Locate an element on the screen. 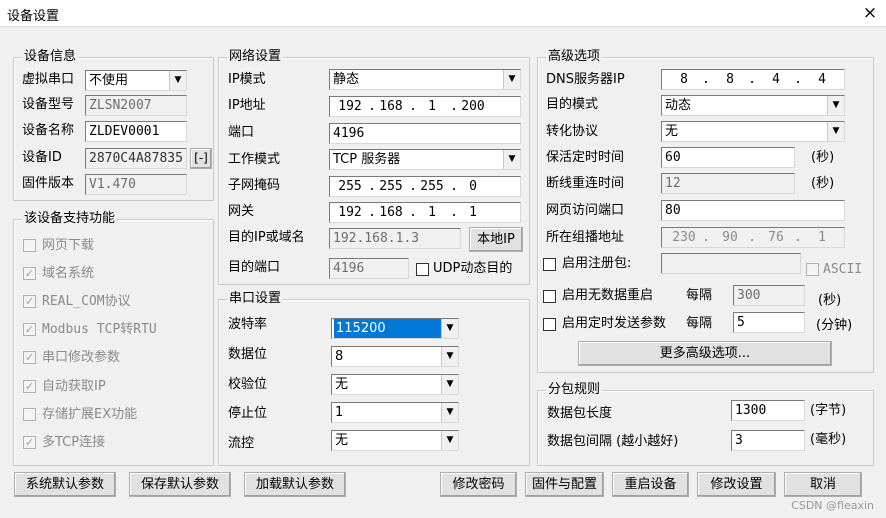 This screenshot has width=886, height=518. virt-port-label: 虚拟串口 is located at coordinates (48, 79).